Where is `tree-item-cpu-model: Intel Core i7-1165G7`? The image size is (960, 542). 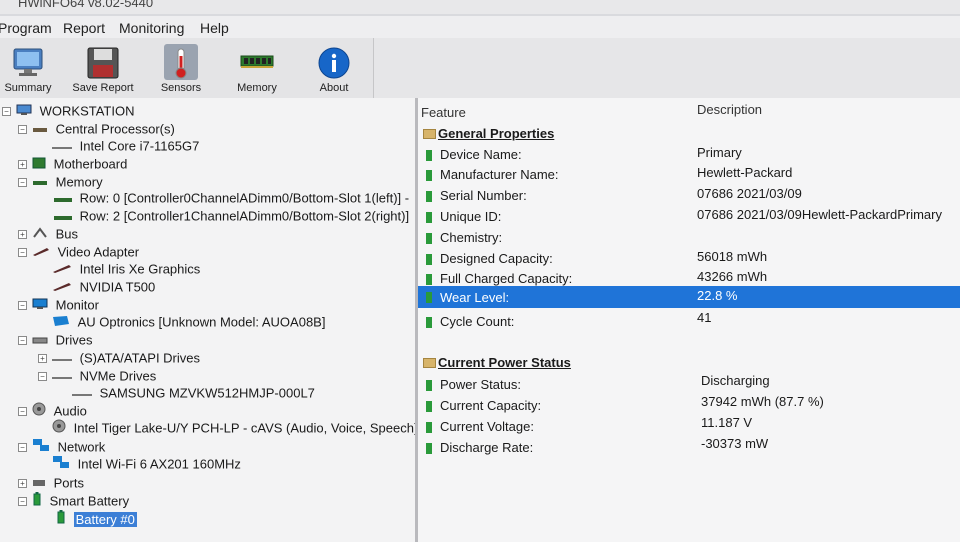
tree-item-cpu-model: Intel Core i7-1165G7 is located at coordinates (125, 146).